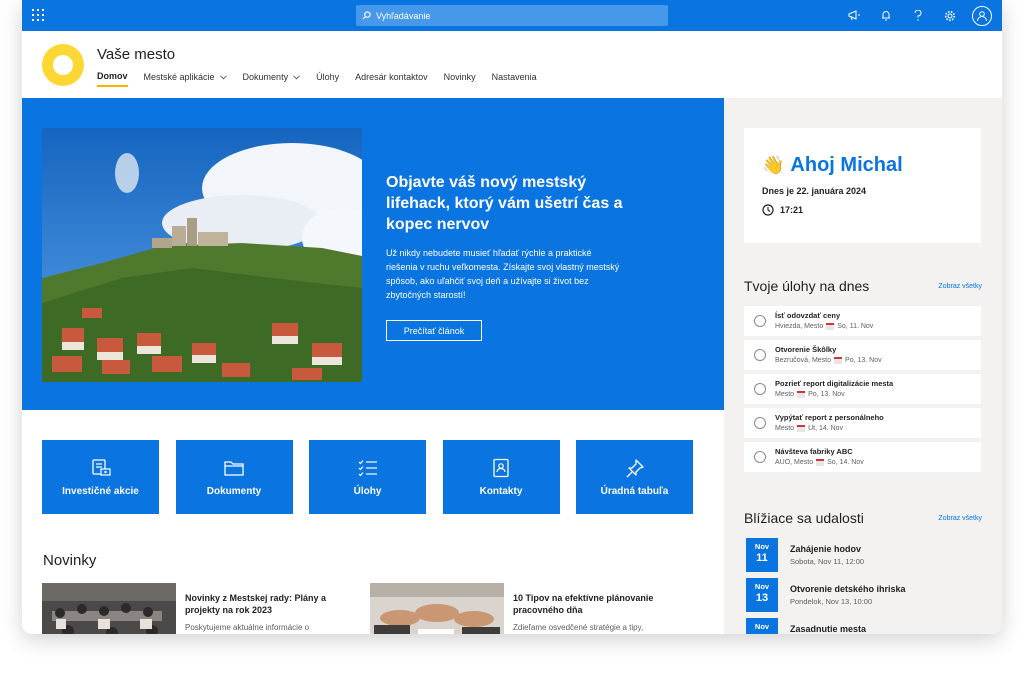 Image resolution: width=1024 pixels, height=680 pixels. I want to click on task-meta: Mesto Ut, 14. Nov, so click(809, 428).